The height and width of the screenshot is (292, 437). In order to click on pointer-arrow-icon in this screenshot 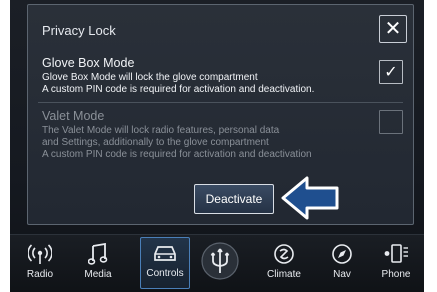, I will do `click(310, 198)`.